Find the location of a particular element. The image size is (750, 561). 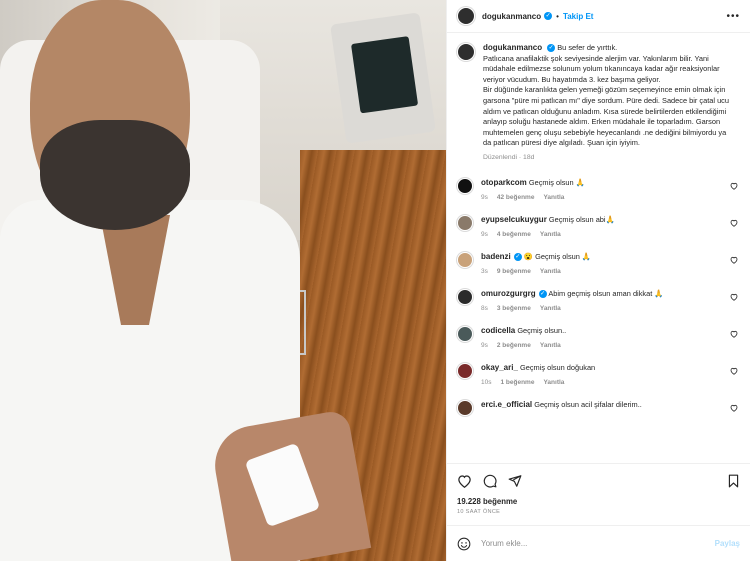

comment-icon is located at coordinates (490, 481).